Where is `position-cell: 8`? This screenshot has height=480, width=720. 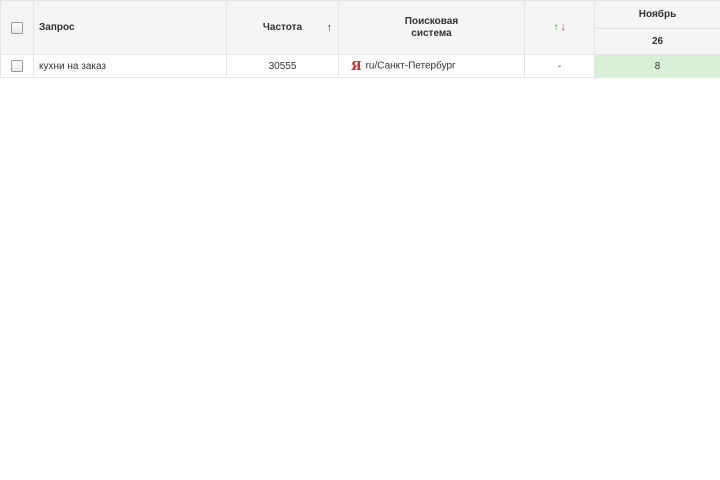
position-cell: 8 is located at coordinates (657, 66).